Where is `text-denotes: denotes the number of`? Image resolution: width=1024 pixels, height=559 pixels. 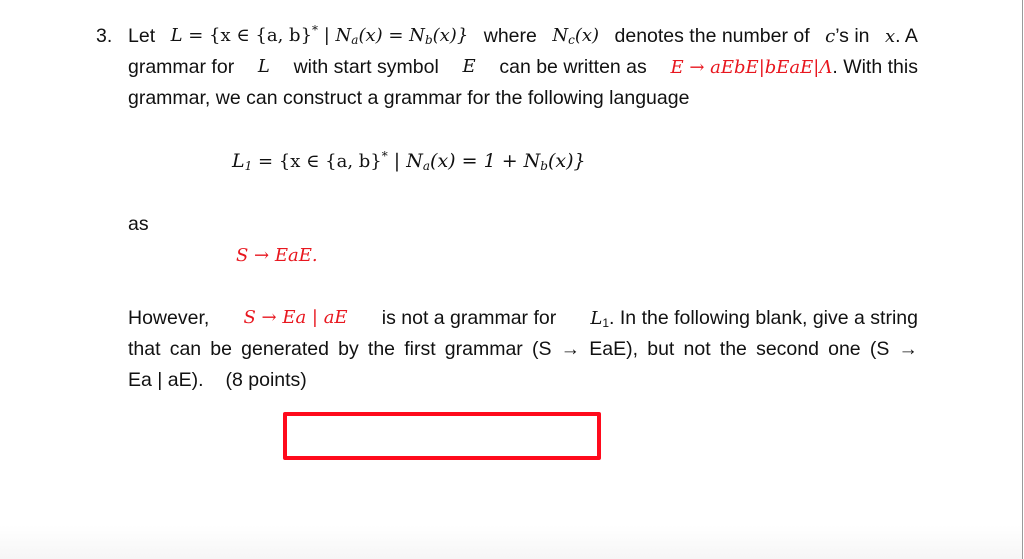
text-denotes: denotes the number of is located at coordinates (712, 36).